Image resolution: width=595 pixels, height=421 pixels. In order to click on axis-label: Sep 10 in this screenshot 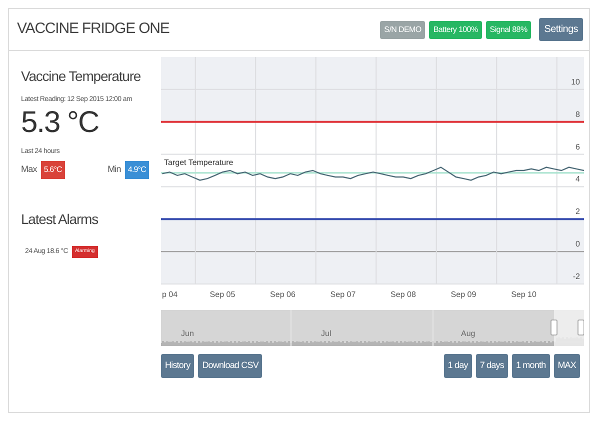, I will do `click(523, 294)`.